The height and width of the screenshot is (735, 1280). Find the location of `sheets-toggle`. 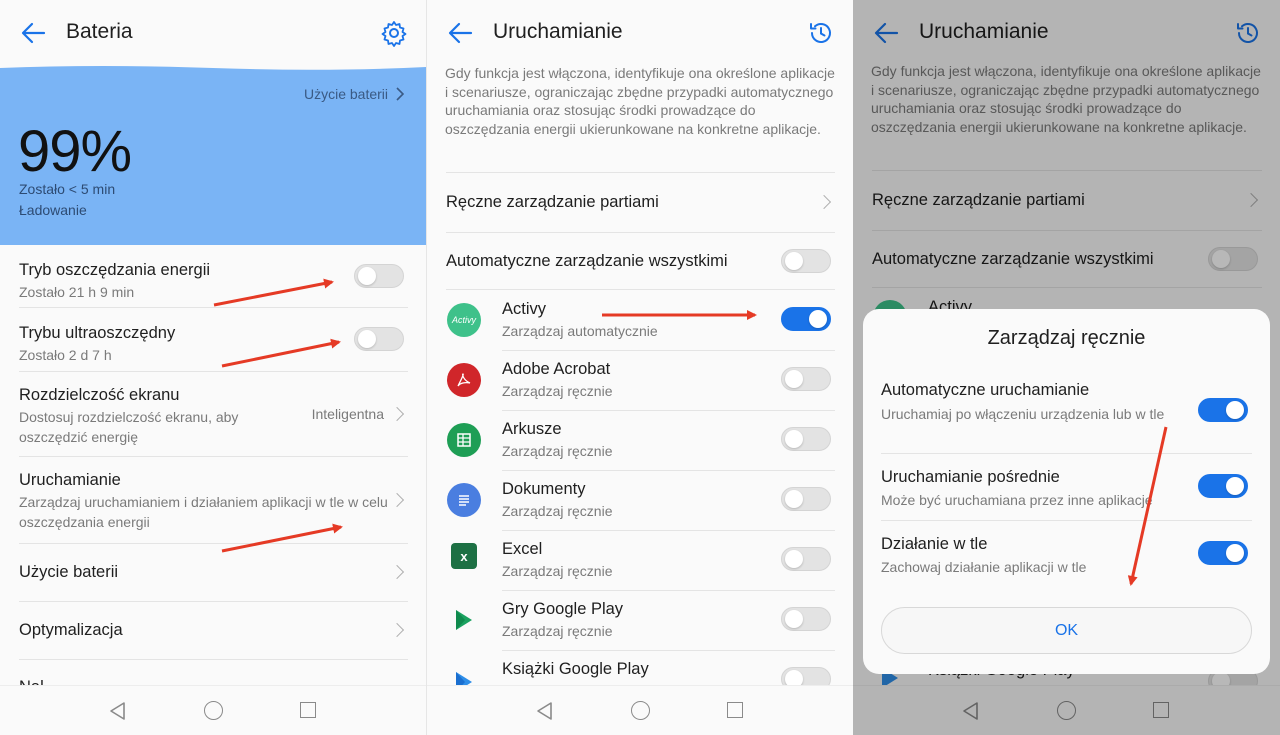

sheets-toggle is located at coordinates (806, 439).